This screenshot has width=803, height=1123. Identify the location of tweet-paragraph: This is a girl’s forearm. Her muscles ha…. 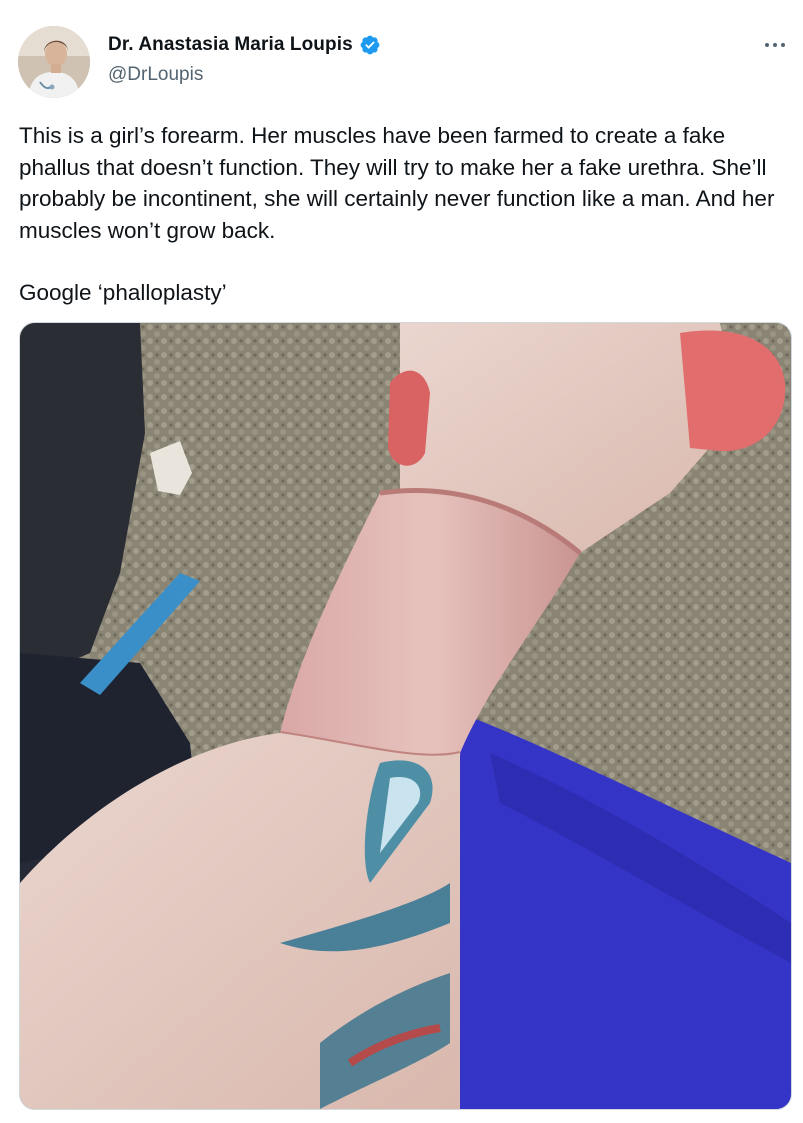
(397, 183).